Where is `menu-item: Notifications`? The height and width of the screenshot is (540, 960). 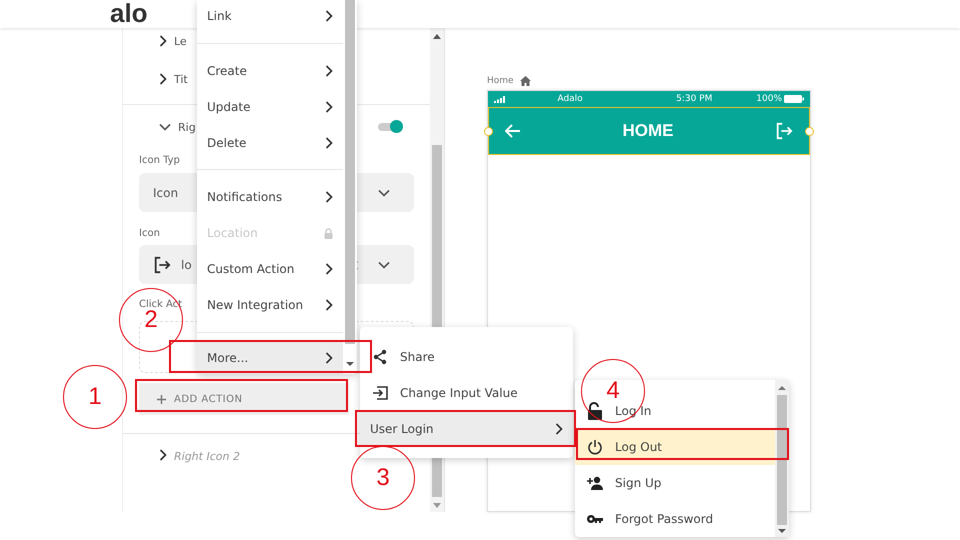 menu-item: Notifications is located at coordinates (270, 197).